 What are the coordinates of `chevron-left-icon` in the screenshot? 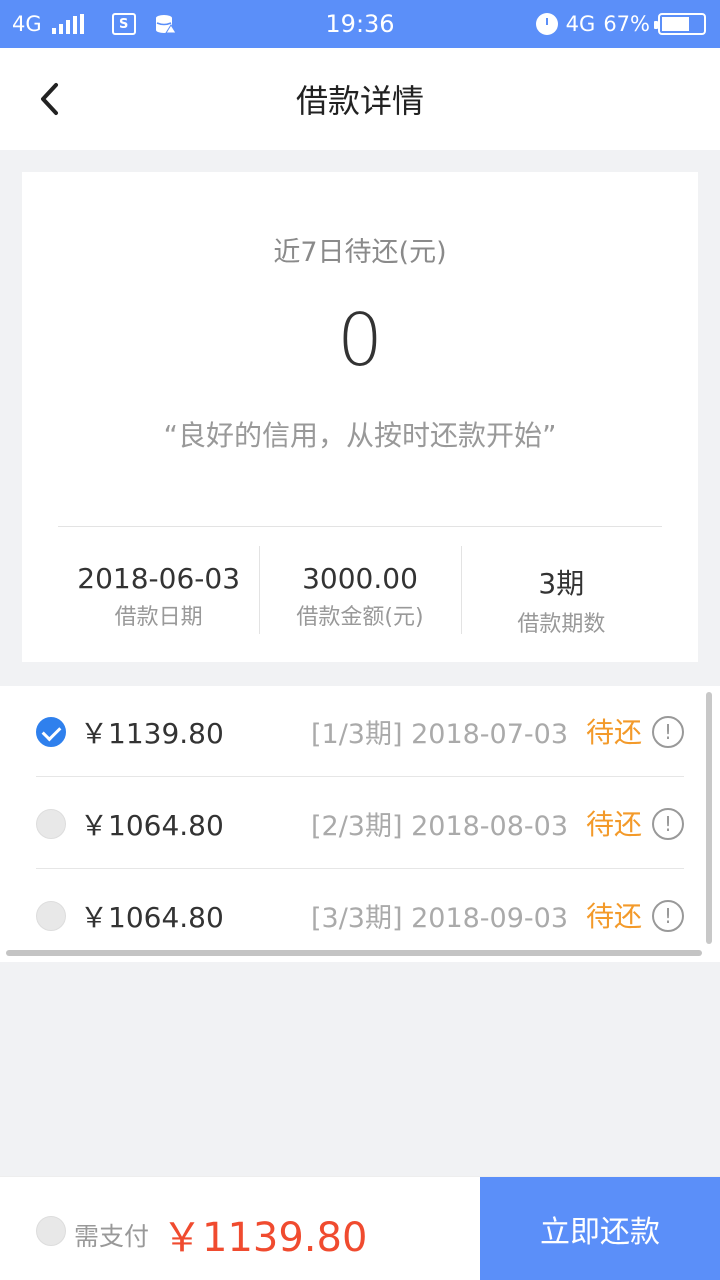 It's located at (49, 99).